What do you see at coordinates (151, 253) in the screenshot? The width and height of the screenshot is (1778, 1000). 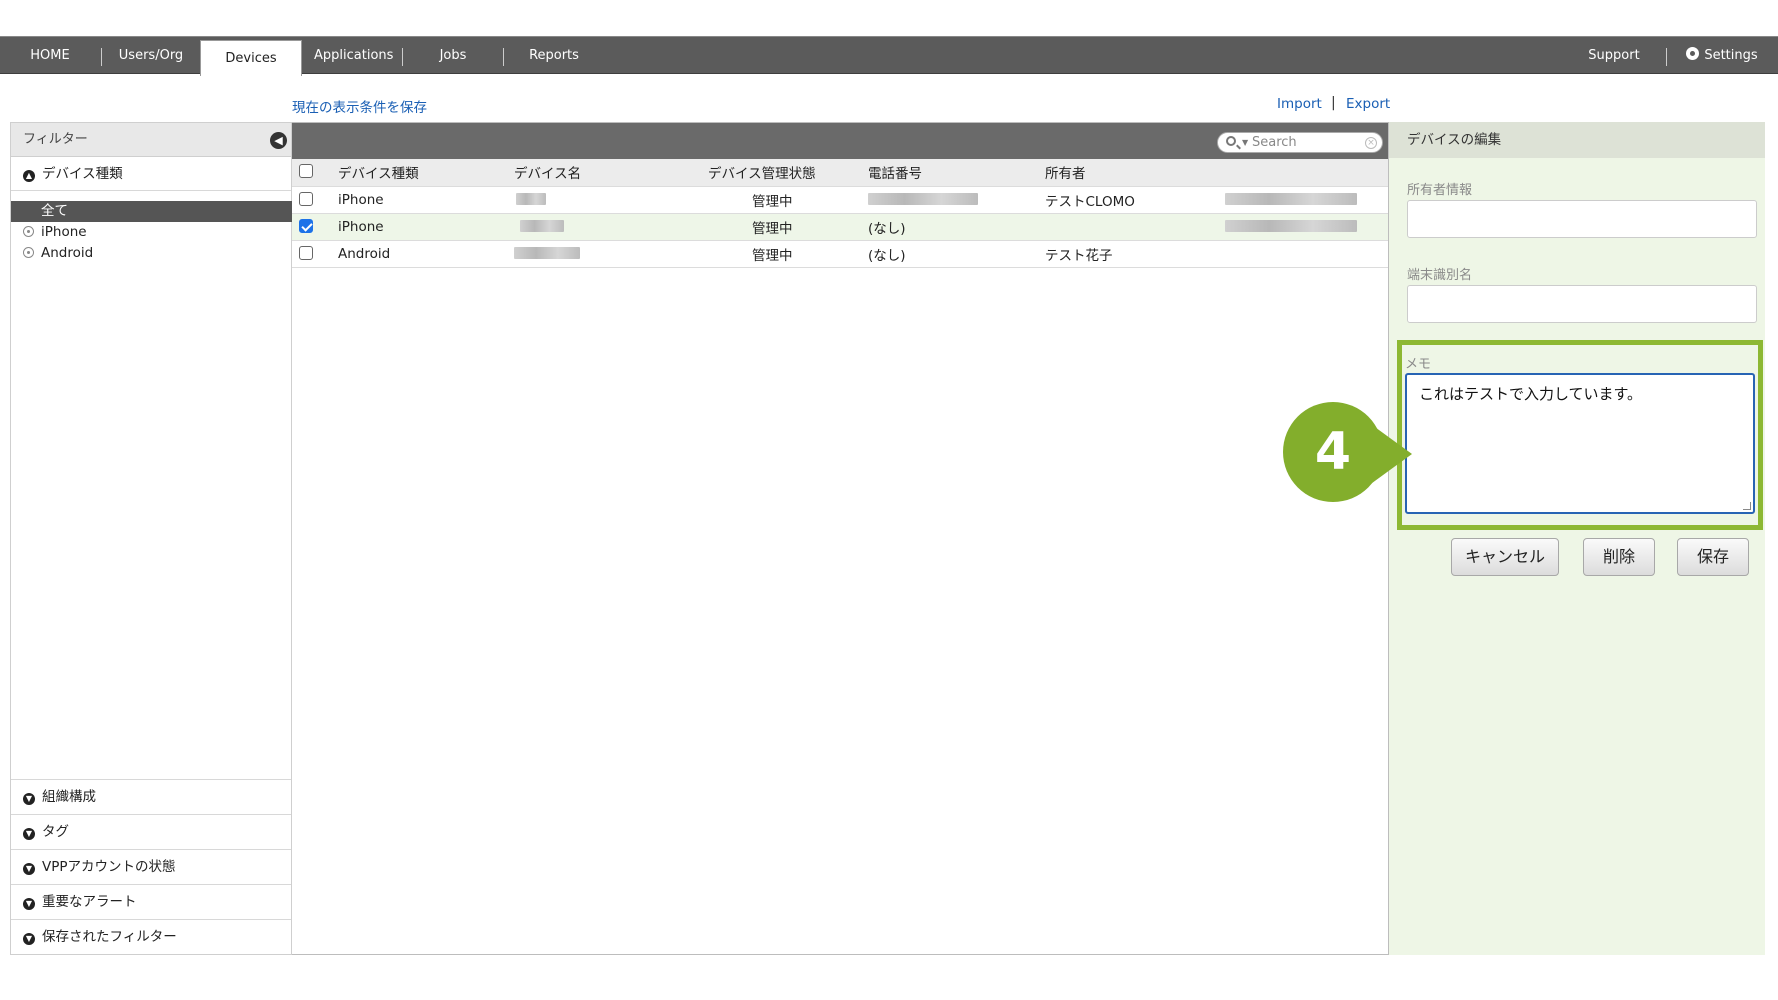 I see `filter-item-android: Android` at bounding box center [151, 253].